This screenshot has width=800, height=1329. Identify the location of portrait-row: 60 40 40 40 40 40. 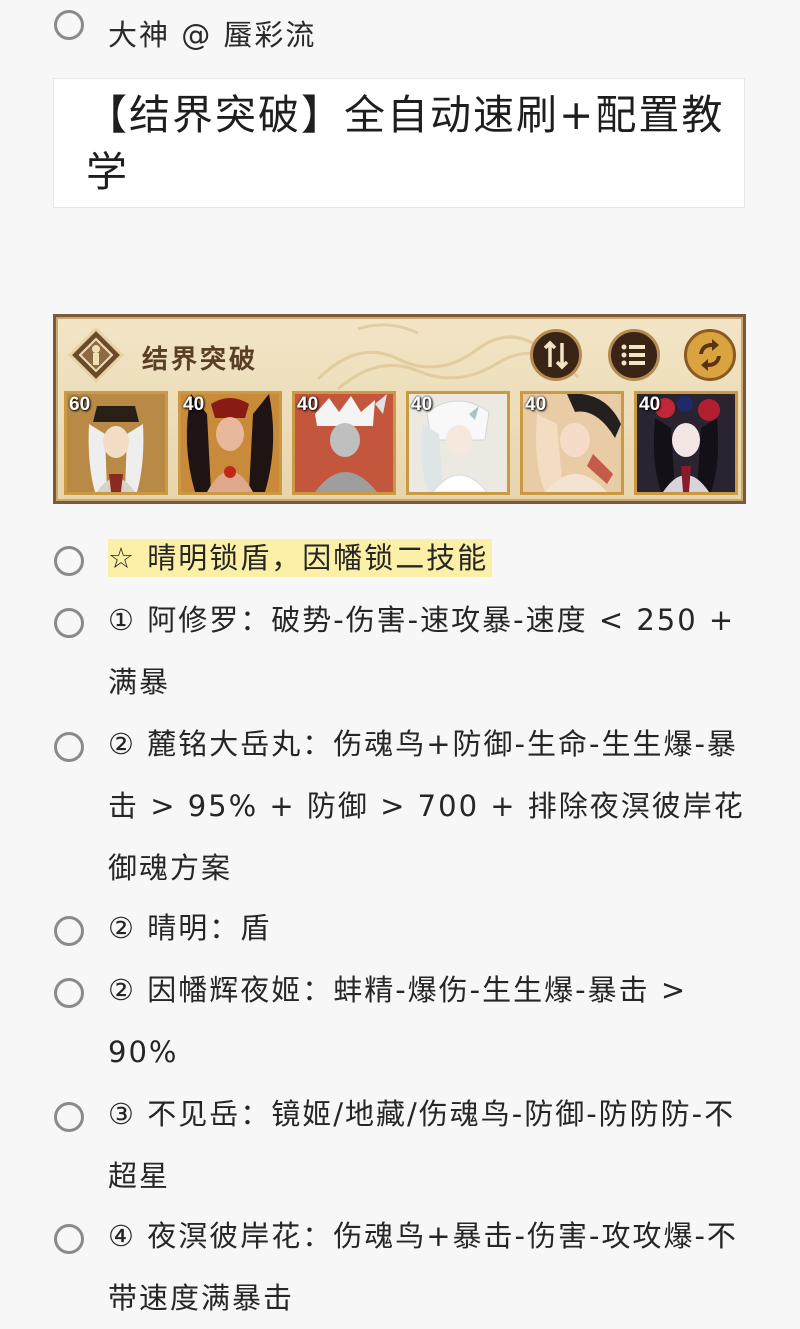
(402, 443).